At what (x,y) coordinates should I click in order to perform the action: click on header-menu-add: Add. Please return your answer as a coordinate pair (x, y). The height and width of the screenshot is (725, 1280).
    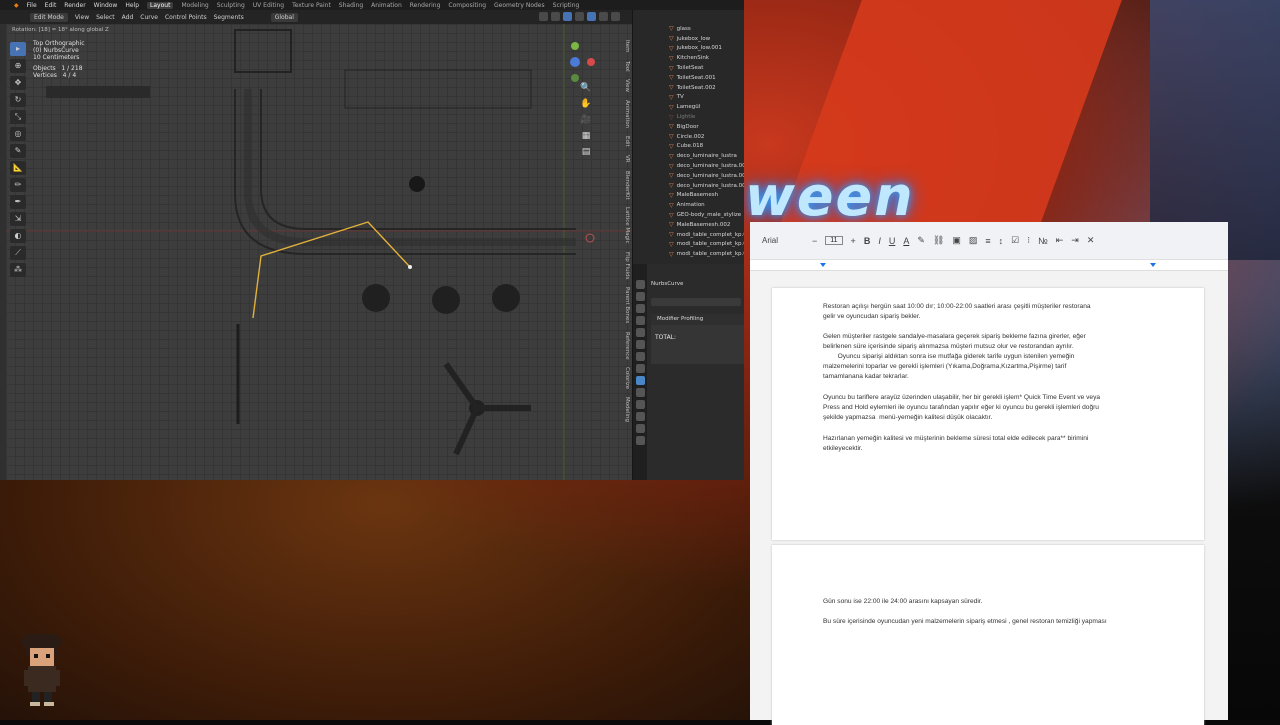
    Looking at the image, I should click on (128, 17).